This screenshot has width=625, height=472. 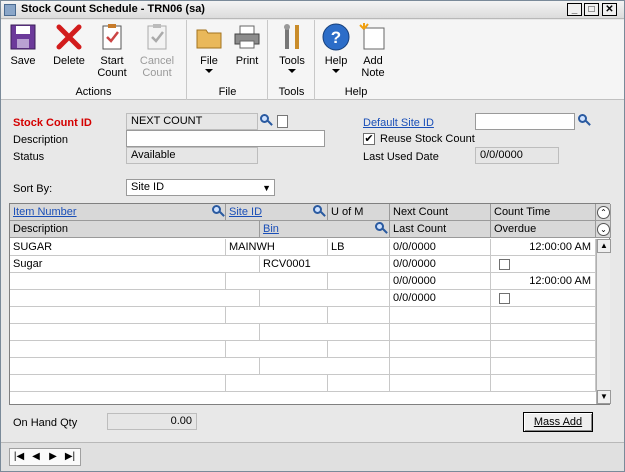 What do you see at coordinates (603, 321) in the screenshot?
I see `grid-scrollbar: ▲ ▼` at bounding box center [603, 321].